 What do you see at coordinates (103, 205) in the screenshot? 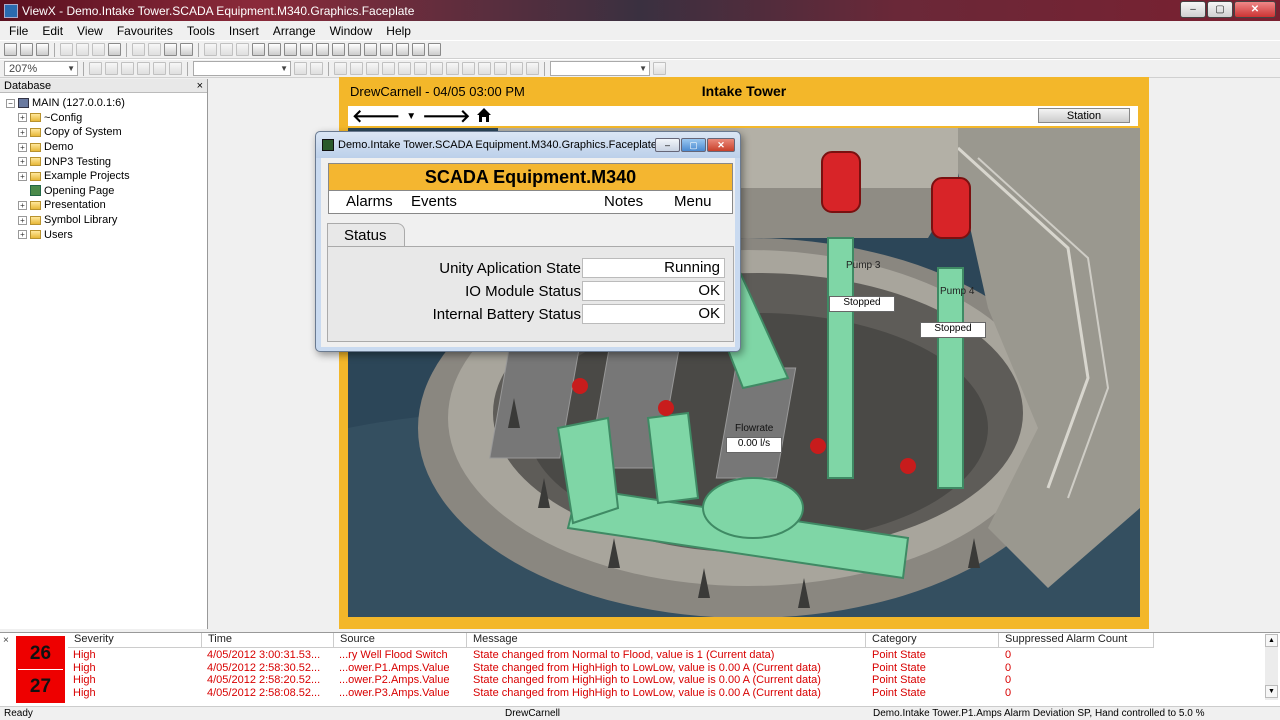
I see `tree-item-presentation: + Presentation` at bounding box center [103, 205].